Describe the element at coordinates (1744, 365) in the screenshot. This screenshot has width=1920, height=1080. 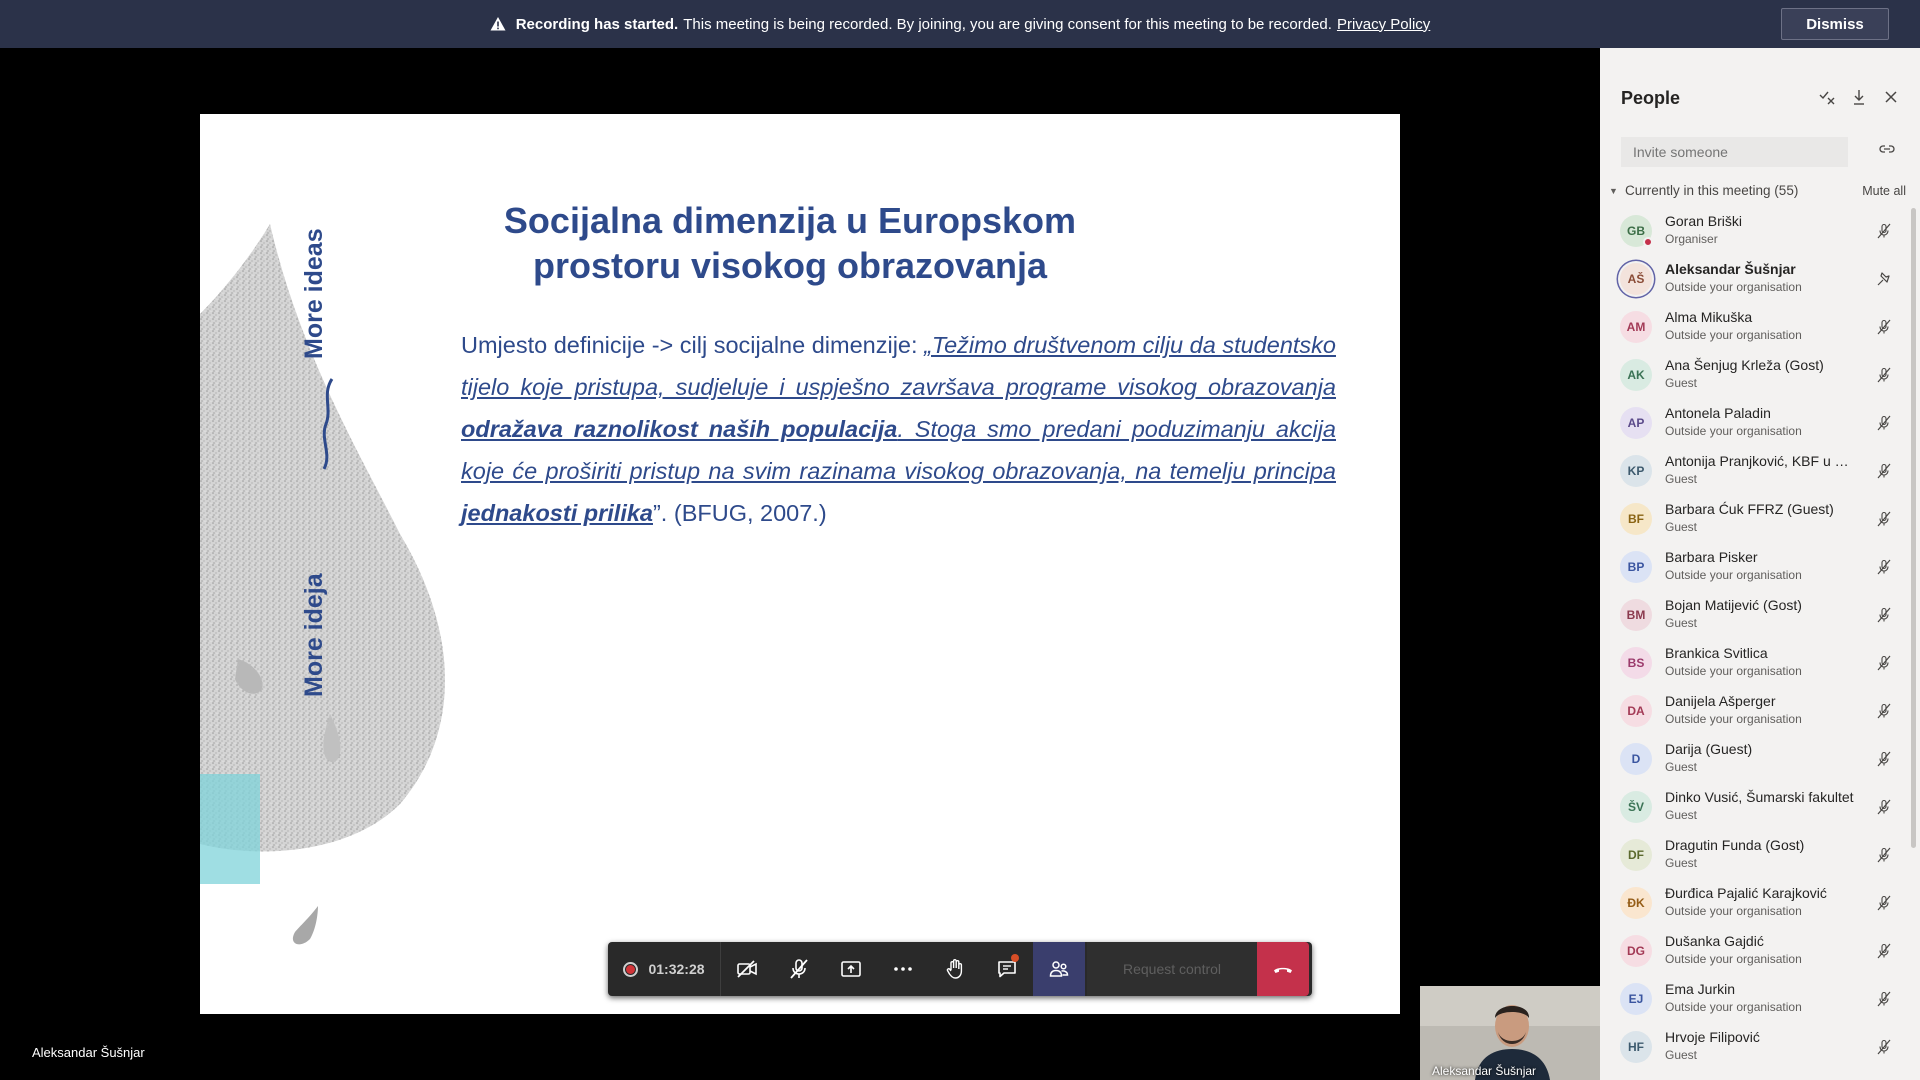
I see `participant-name: Ana Šenjug Krleža (Gost)` at that location.